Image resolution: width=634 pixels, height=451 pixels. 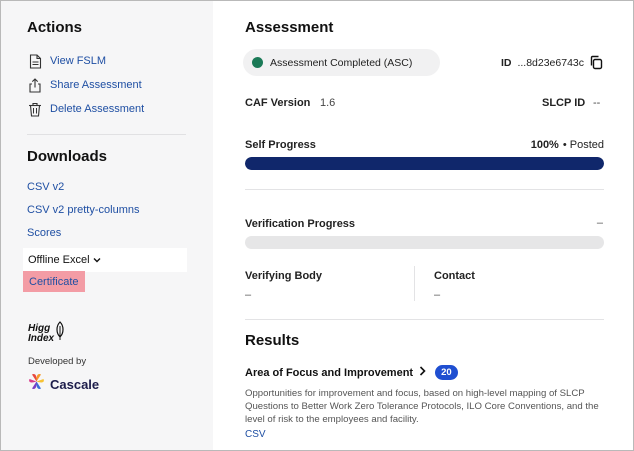 I want to click on delete-assessment-label: Delete Assessment, so click(x=97, y=109).